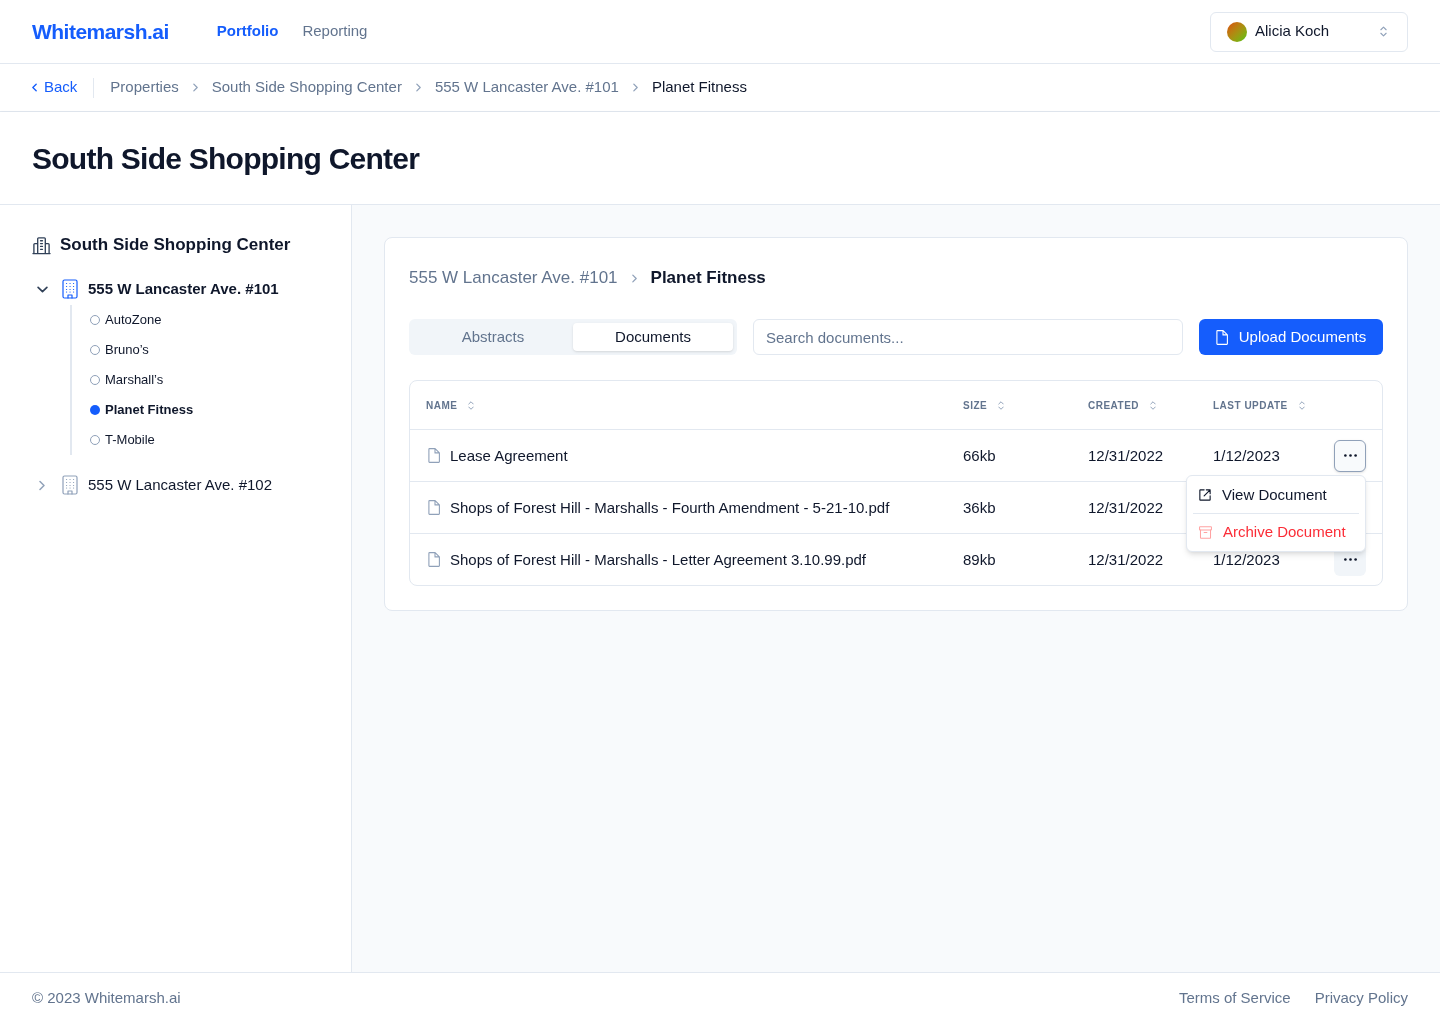 Image resolution: width=1440 pixels, height=1024 pixels. Describe the element at coordinates (979, 559) in the screenshot. I see `table-cell: 89kb` at that location.